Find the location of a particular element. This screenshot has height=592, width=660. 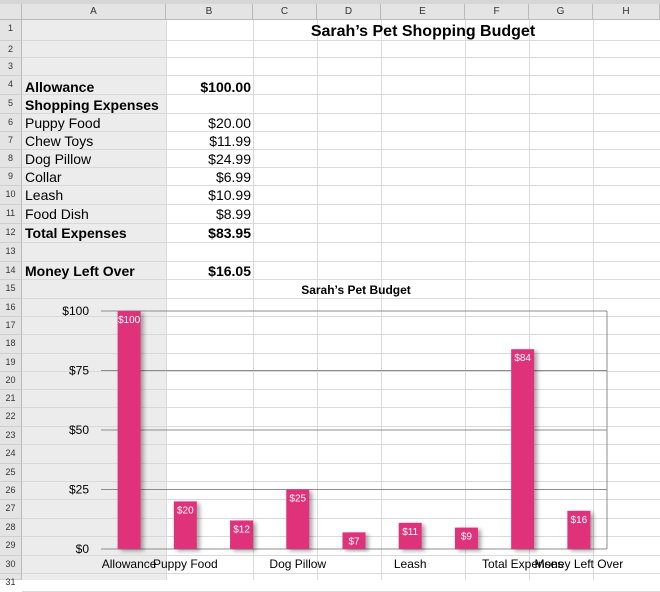

y-tick-label: $100 is located at coordinates (75, 311).